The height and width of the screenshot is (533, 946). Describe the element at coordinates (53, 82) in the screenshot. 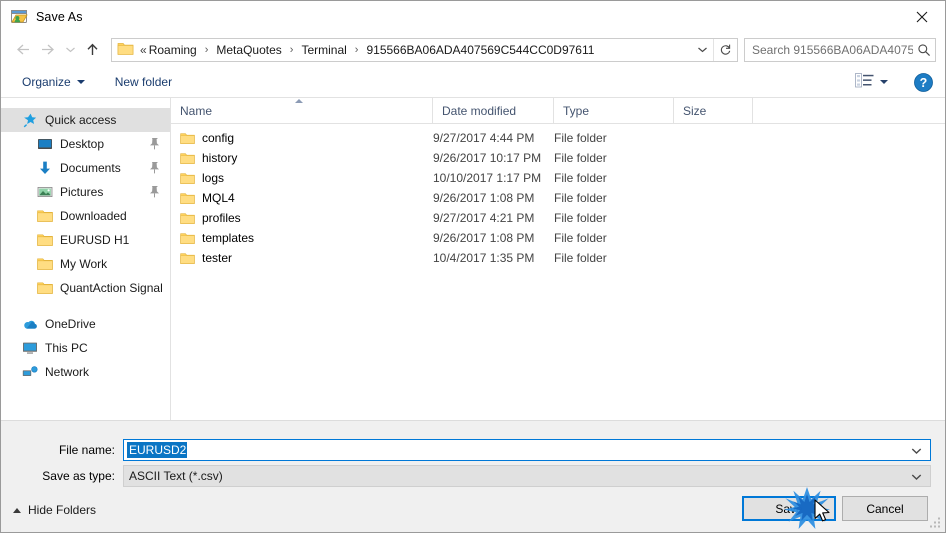

I see `organize-button: Organize` at that location.